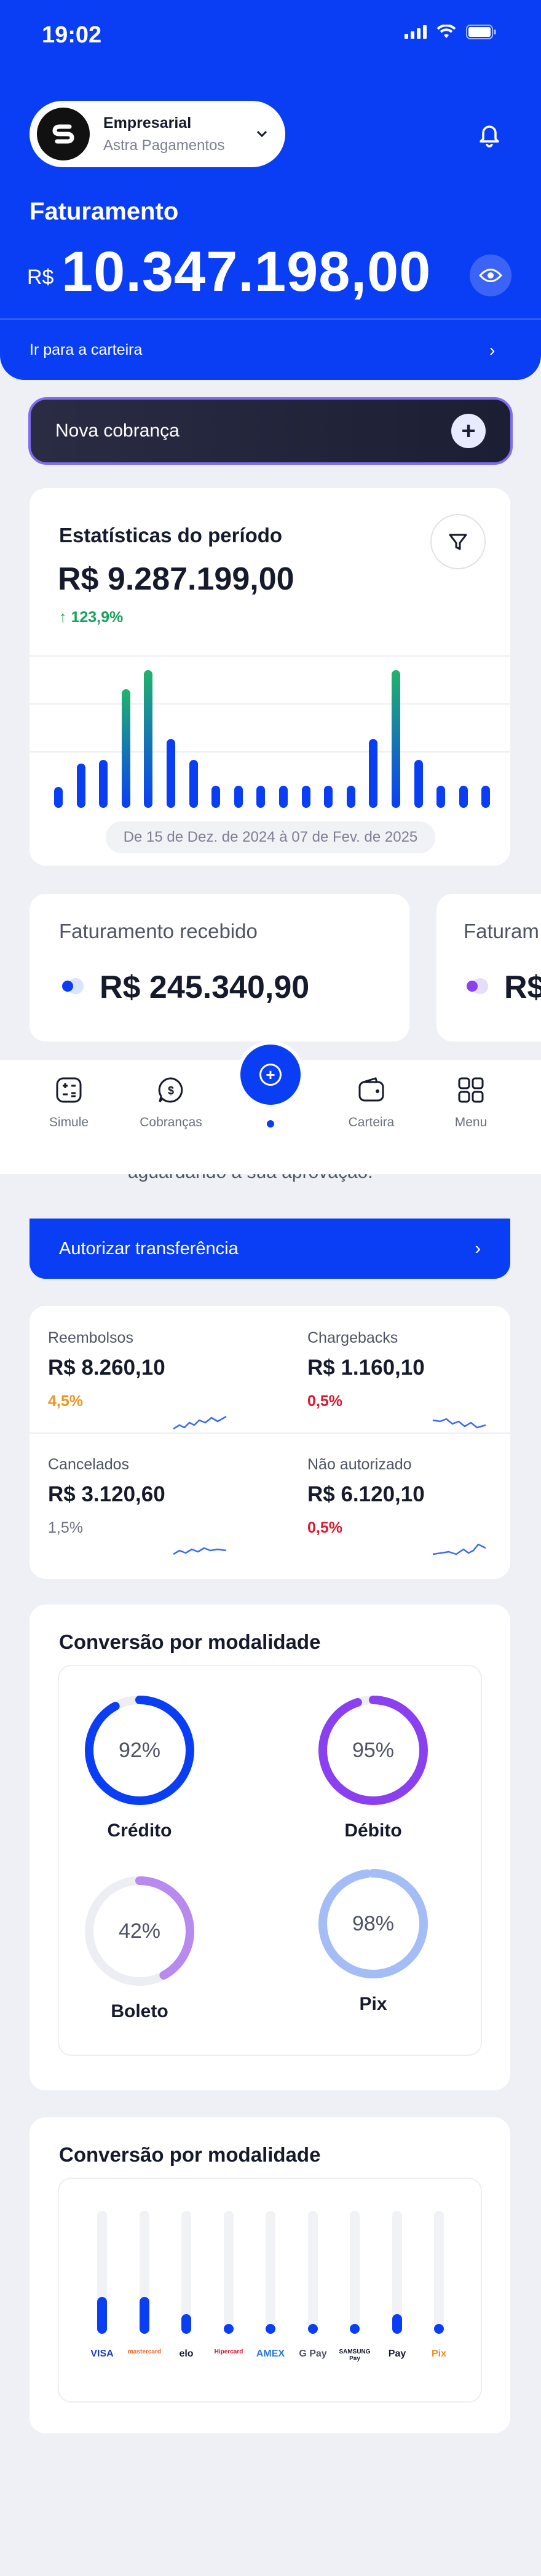 The height and width of the screenshot is (2576, 541). I want to click on status-icons, so click(451, 32).